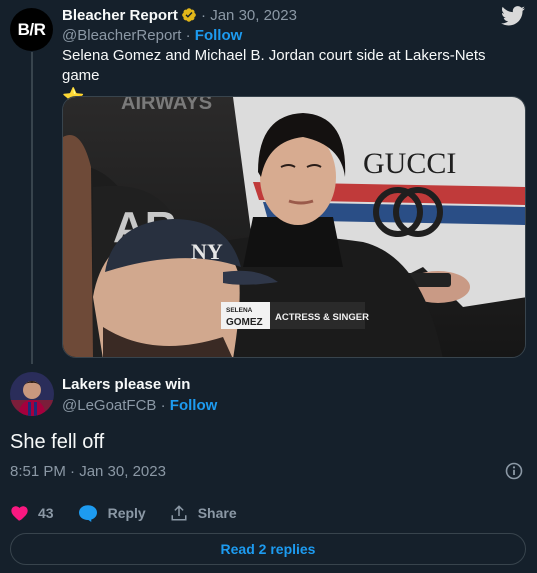 The height and width of the screenshot is (573, 537). What do you see at coordinates (121, 35) in the screenshot?
I see `author-handle: @BleacherReport` at bounding box center [121, 35].